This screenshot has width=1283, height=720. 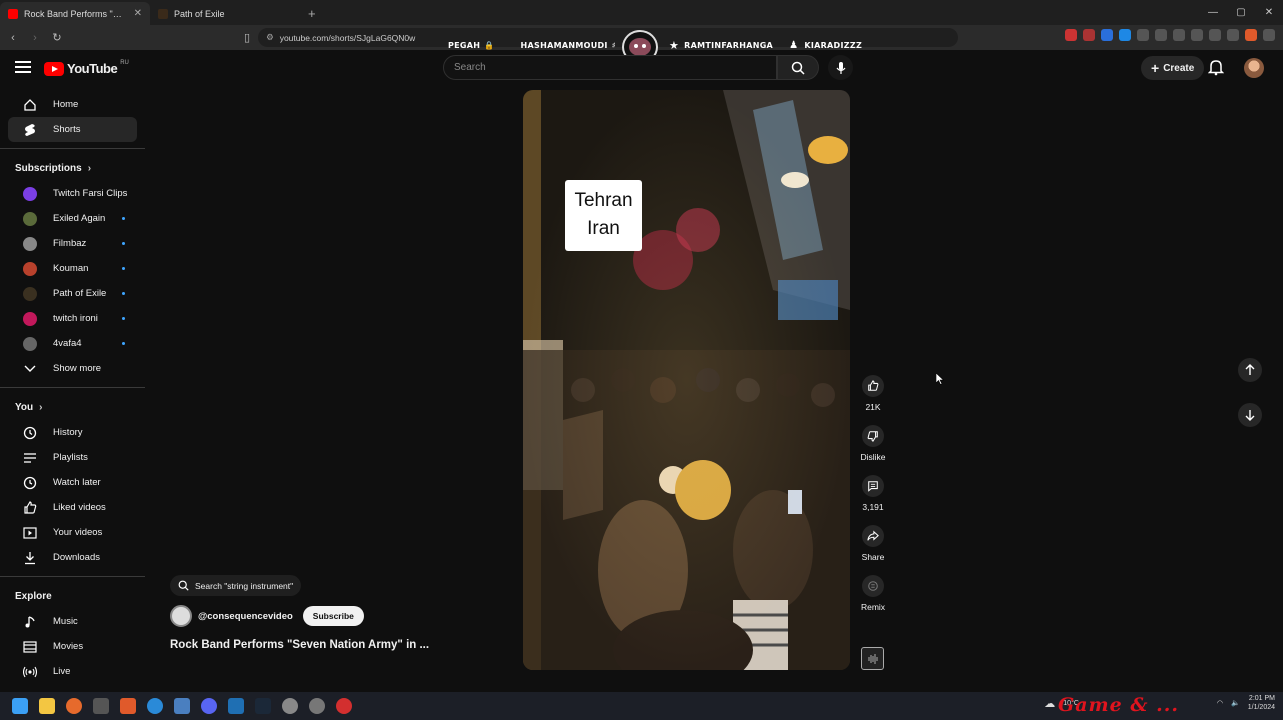 What do you see at coordinates (35, 38) in the screenshot?
I see `forward-icon: ›` at bounding box center [35, 38].